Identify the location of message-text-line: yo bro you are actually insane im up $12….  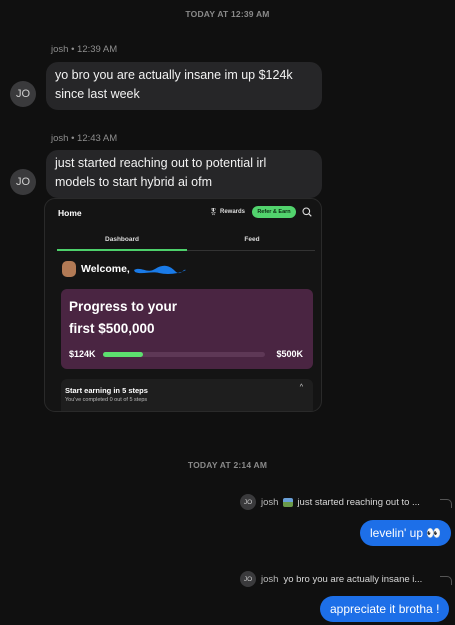
(174, 75).